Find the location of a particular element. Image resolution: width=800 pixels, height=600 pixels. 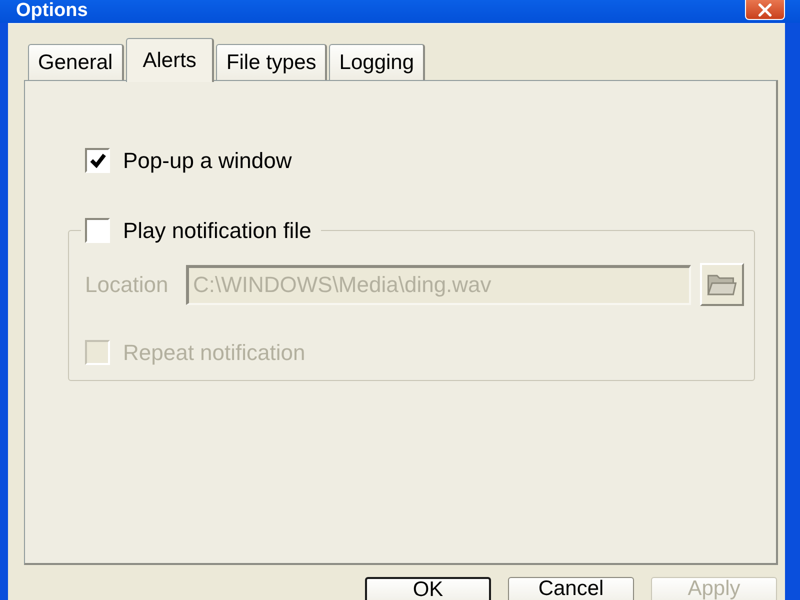

checkbox-label: Play notification file is located at coordinates (217, 230).